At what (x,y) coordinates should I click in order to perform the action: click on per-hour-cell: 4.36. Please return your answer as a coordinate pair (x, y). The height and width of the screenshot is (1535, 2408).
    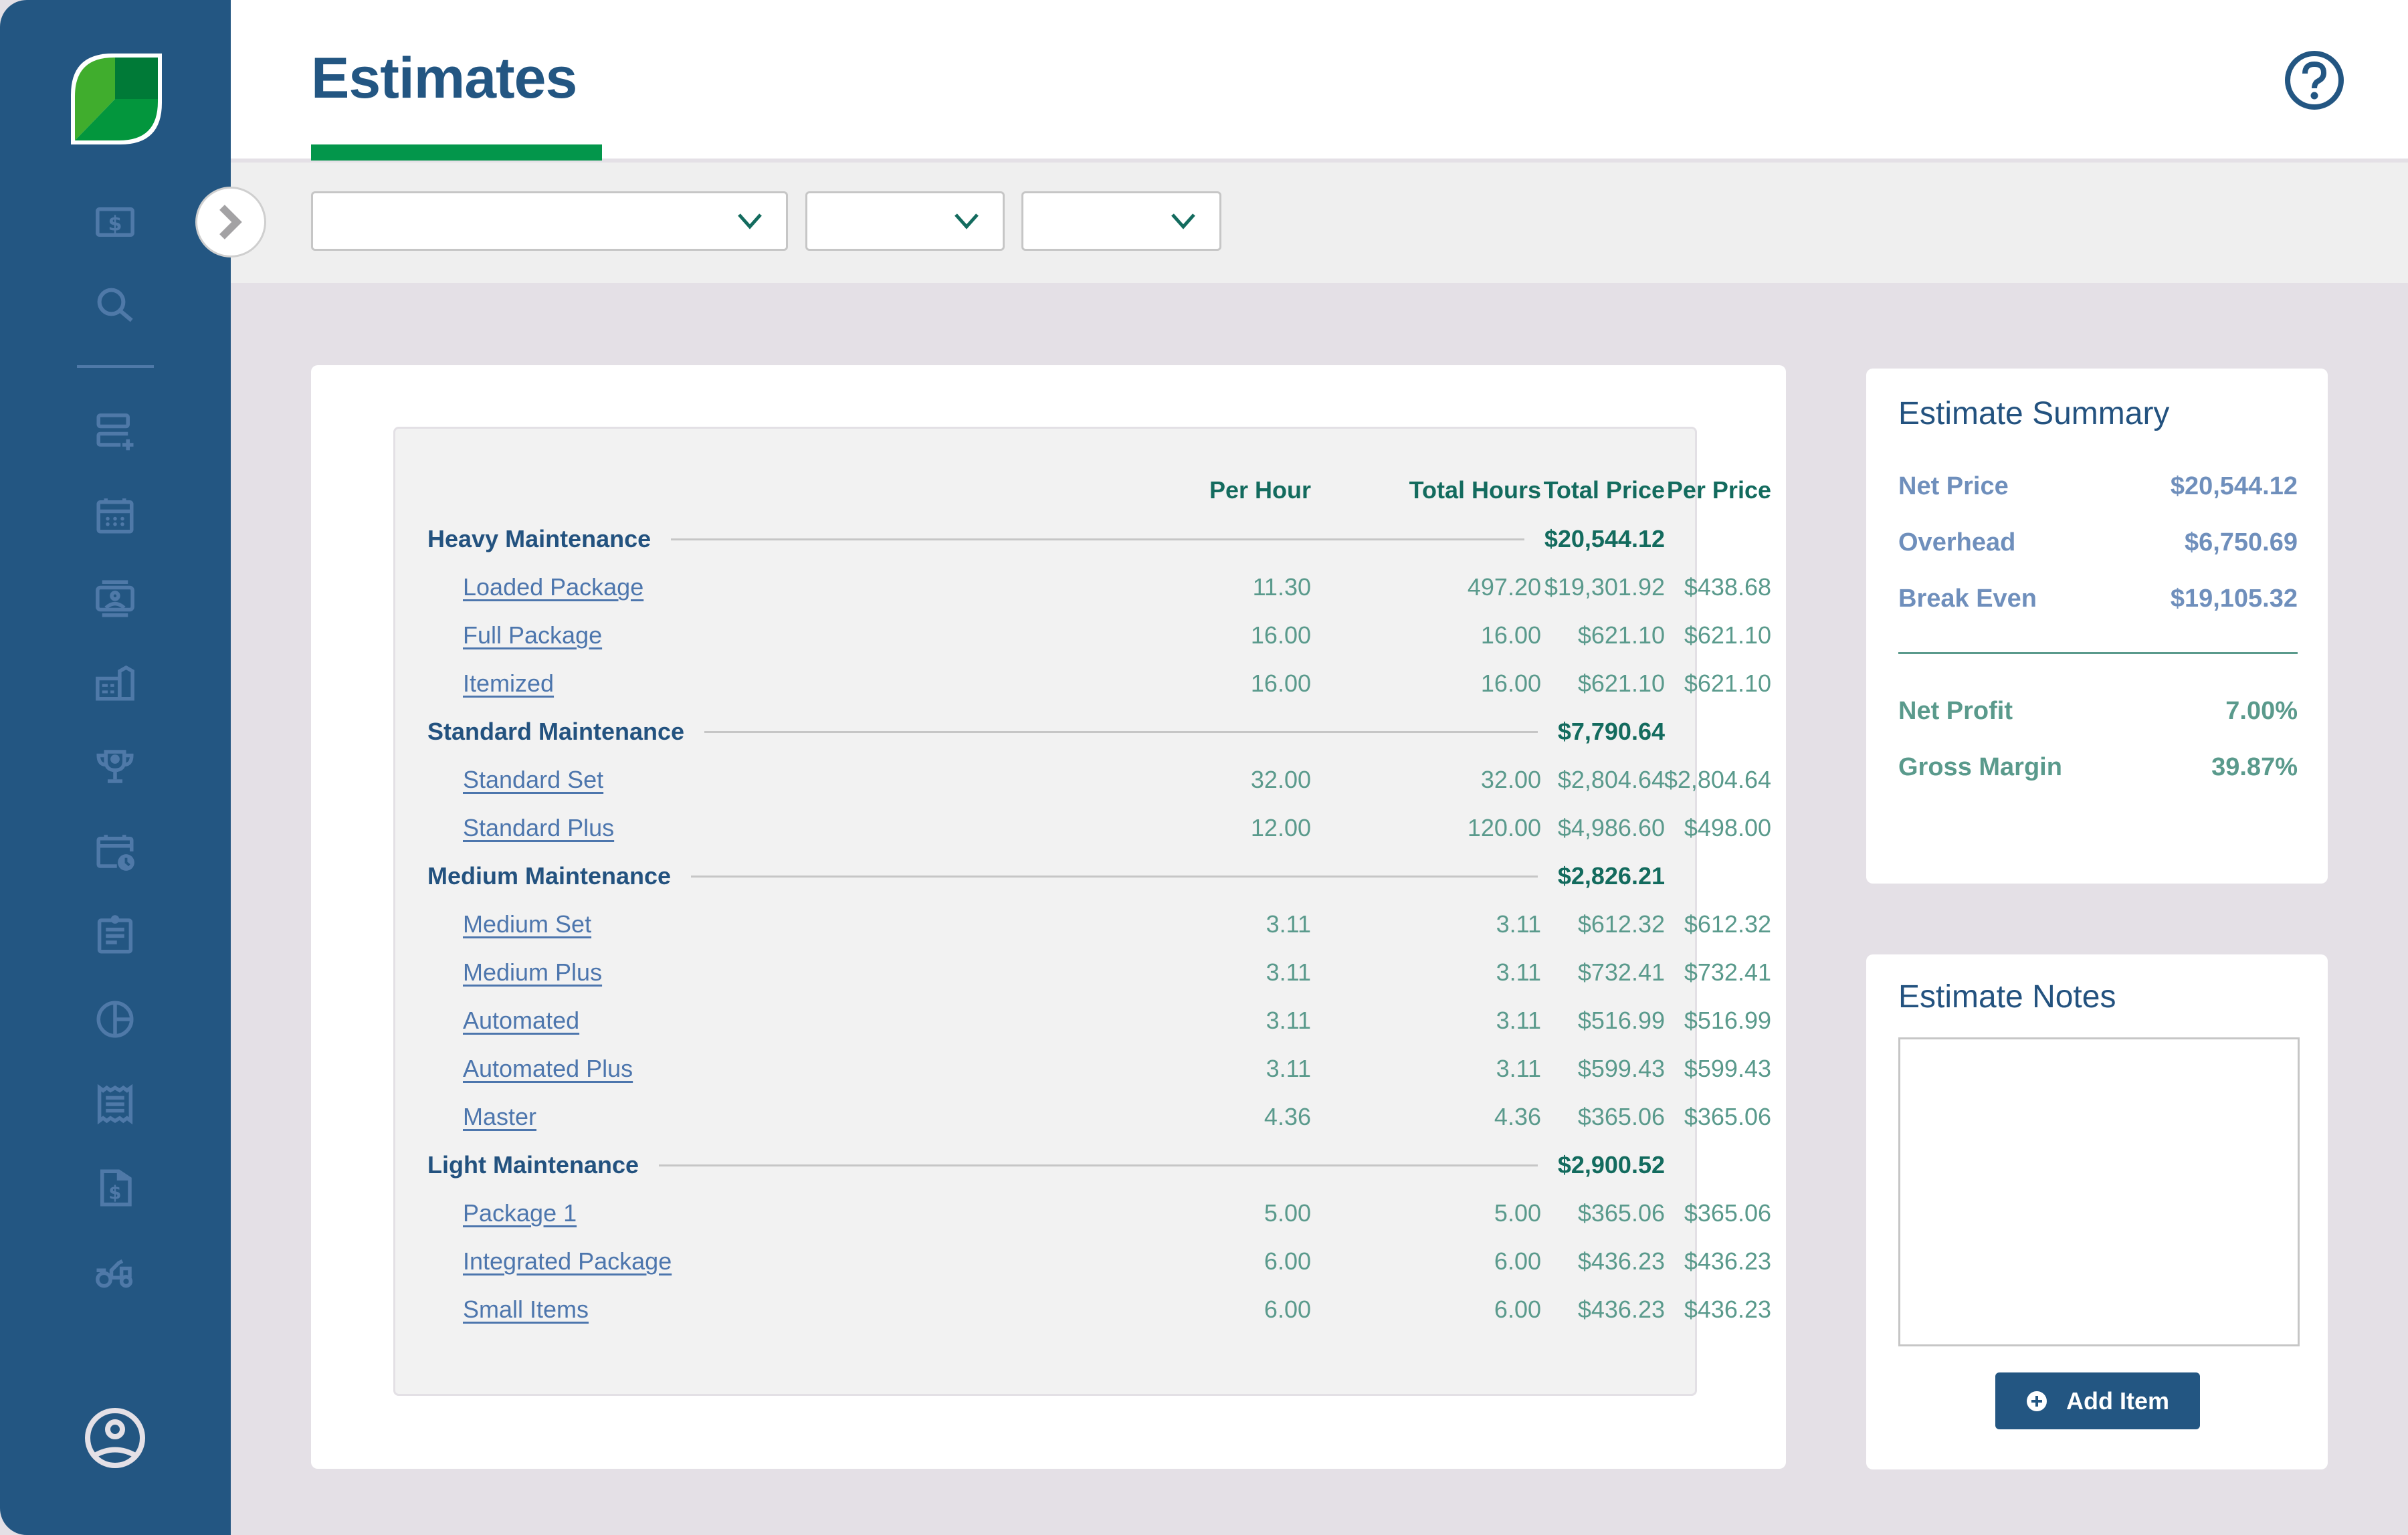
    Looking at the image, I should click on (1287, 1116).